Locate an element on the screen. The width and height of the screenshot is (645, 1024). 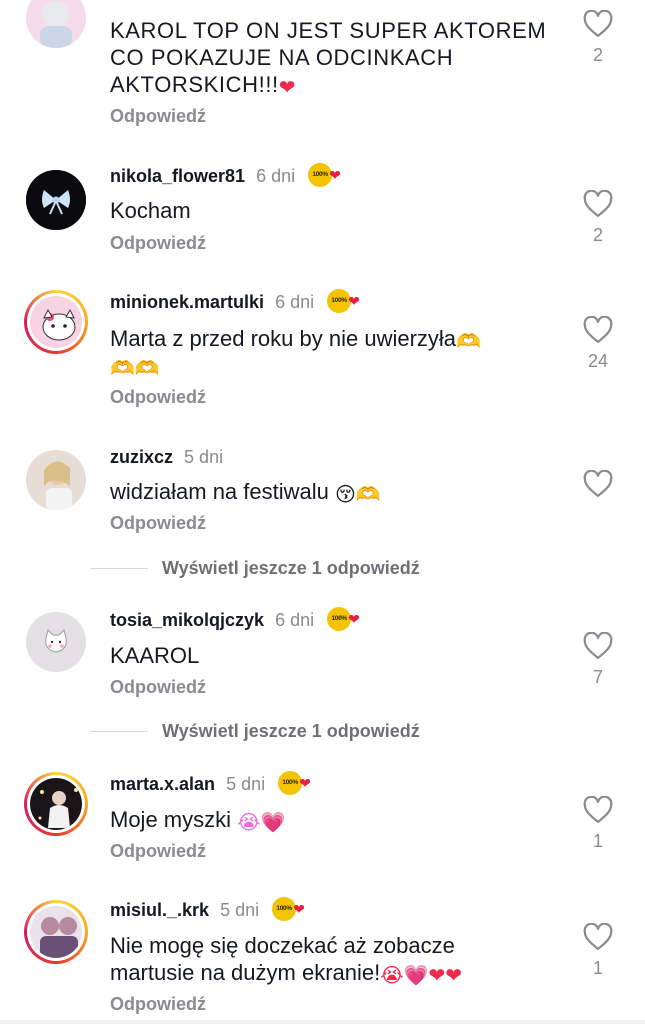
comment-text: widziałam na festiwalu 😚🫶 is located at coordinates (245, 492).